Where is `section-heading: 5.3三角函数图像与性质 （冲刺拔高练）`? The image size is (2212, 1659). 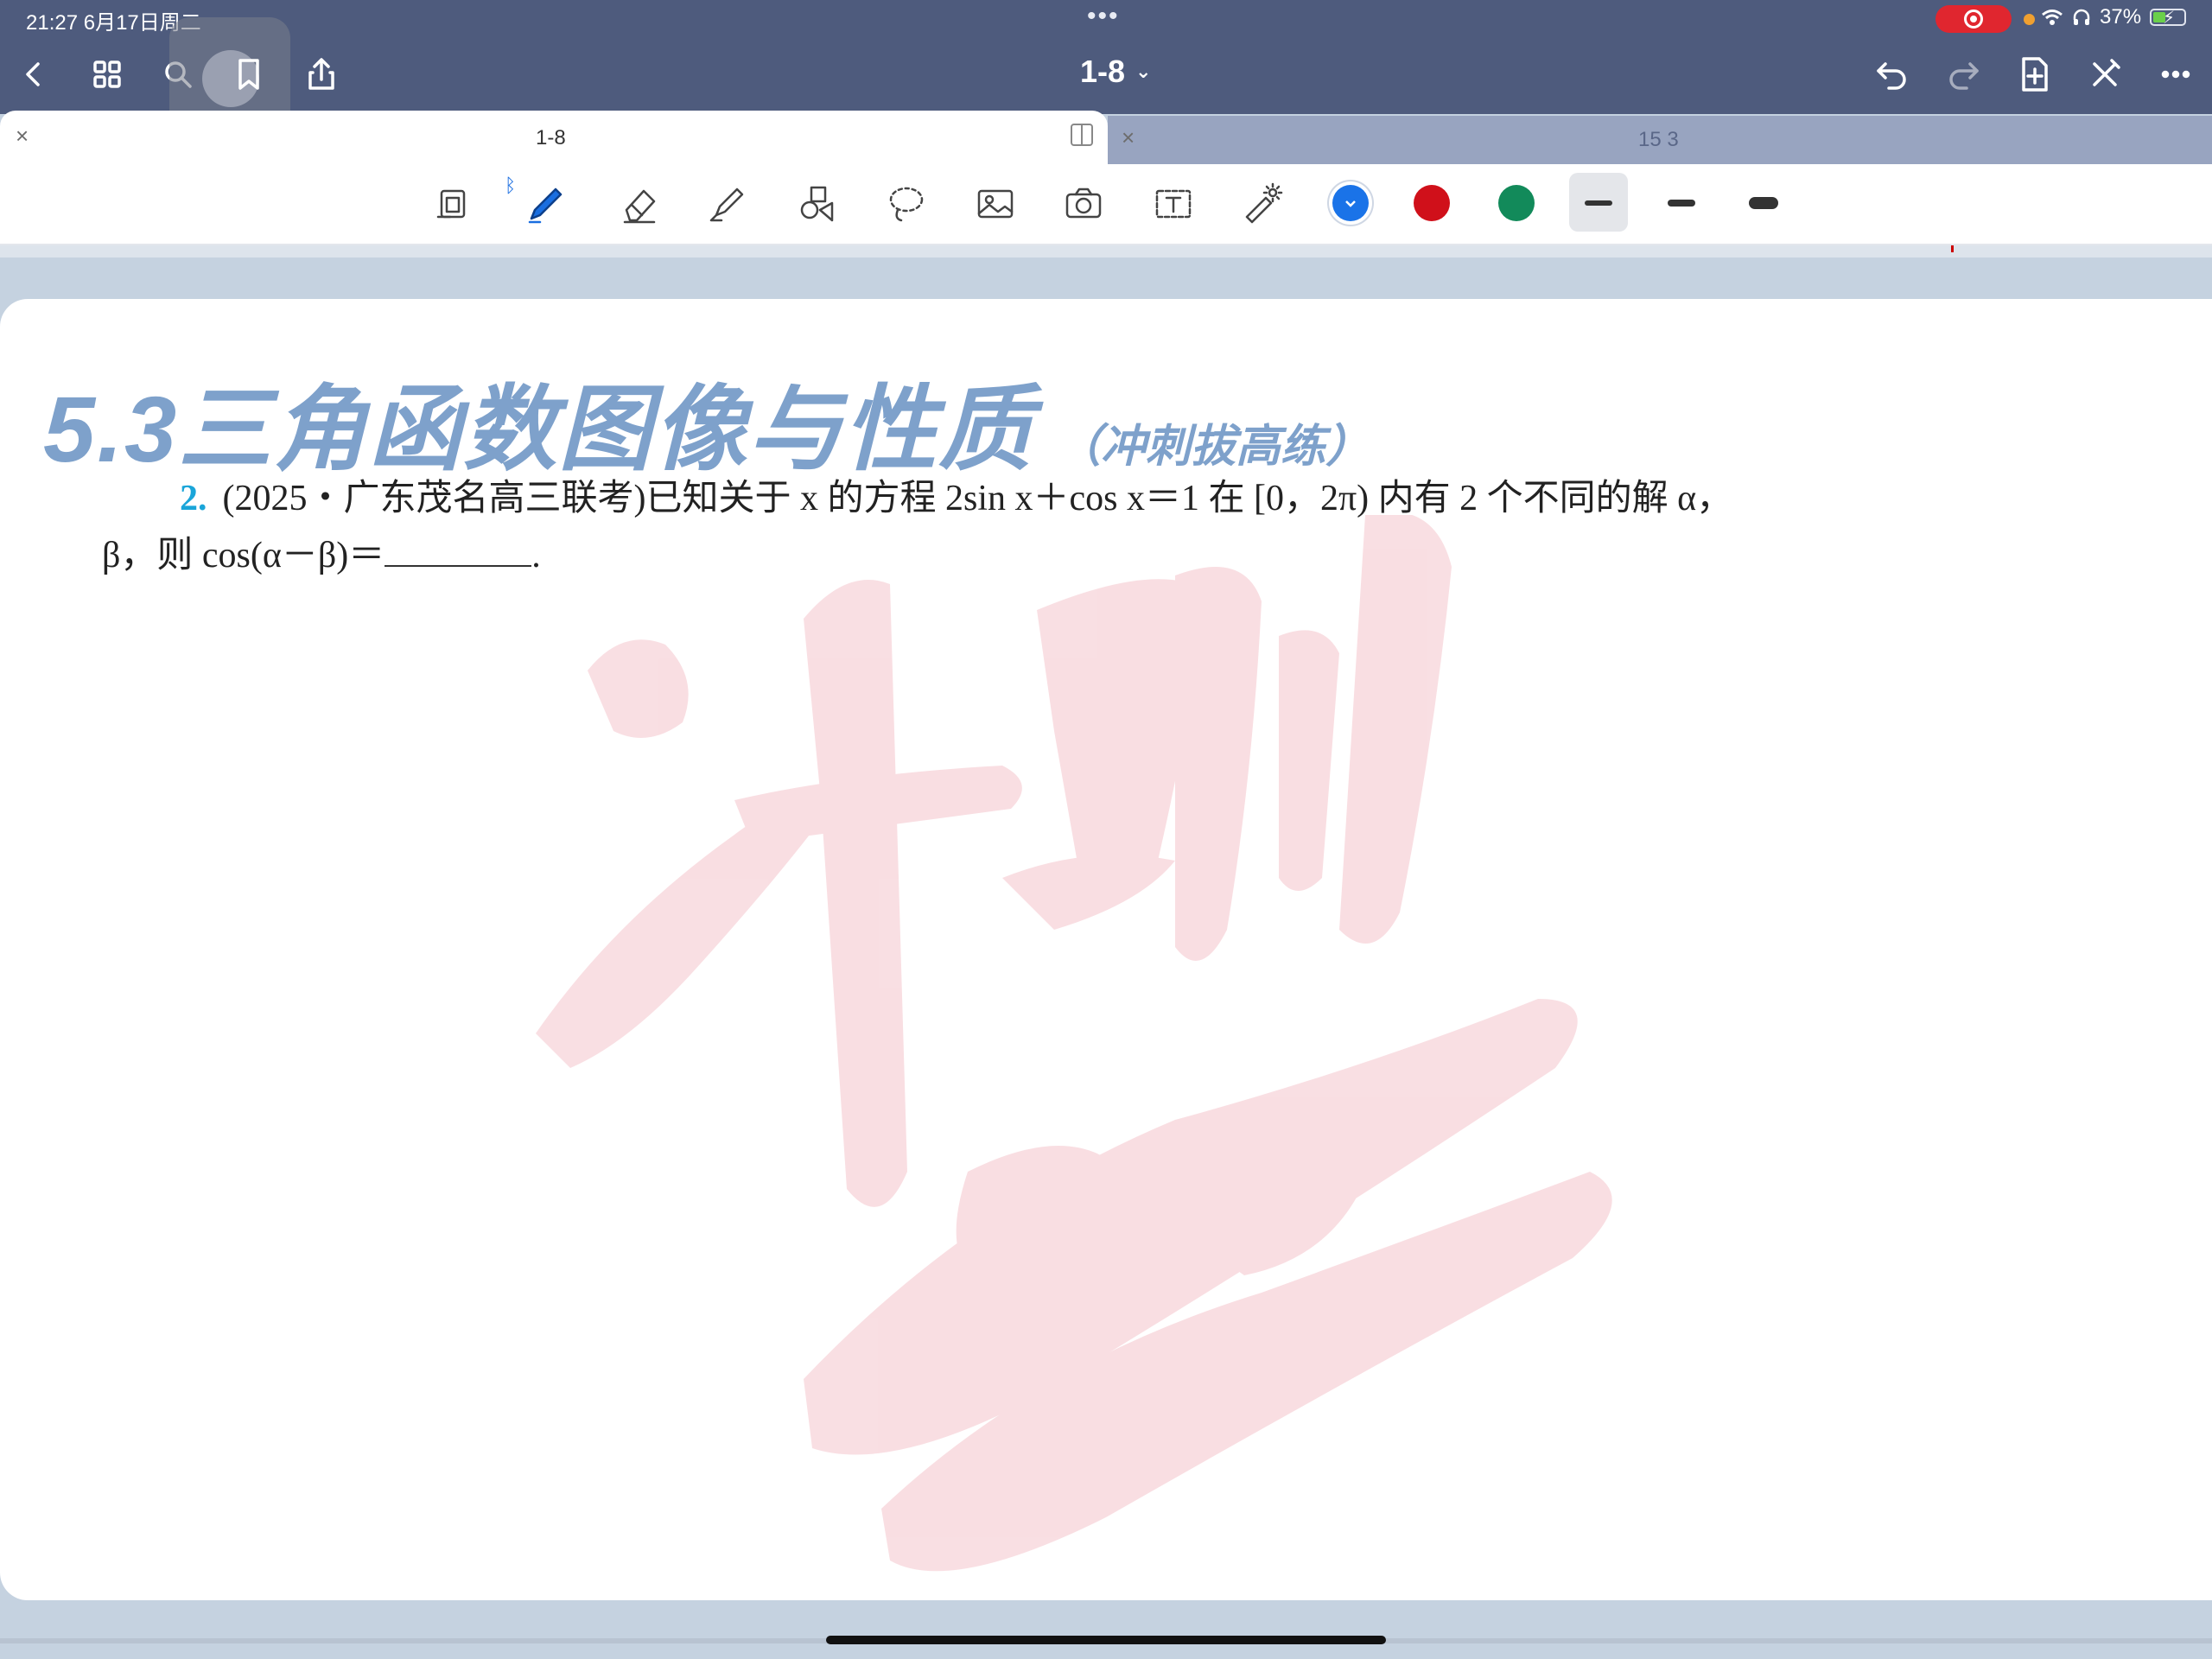
section-heading: 5.3三角函数图像与性质 （冲刺拔高练） is located at coordinates (706, 421).